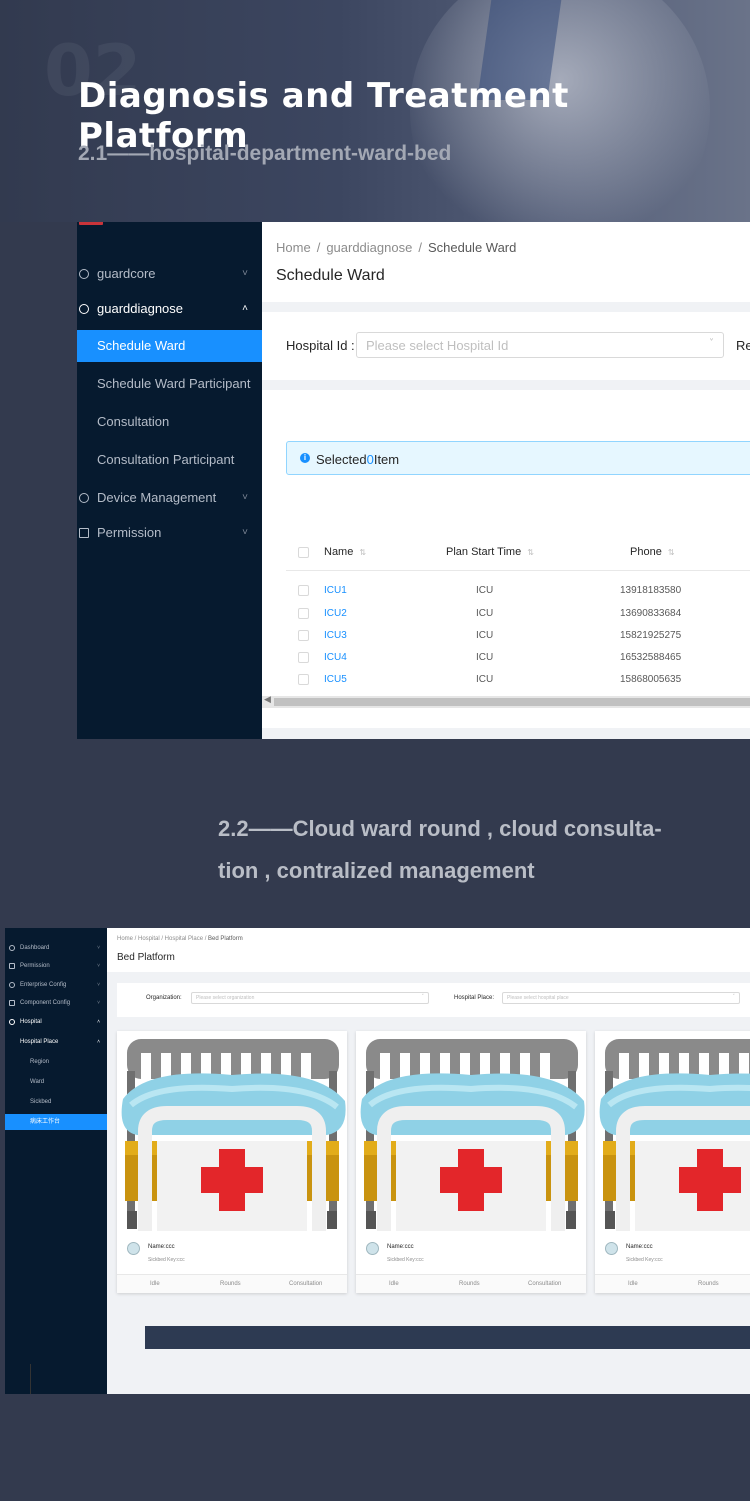 The height and width of the screenshot is (1501, 750). I want to click on sidebar-item-schedule-ward-participant: Schedule Ward Participant, so click(169, 384).